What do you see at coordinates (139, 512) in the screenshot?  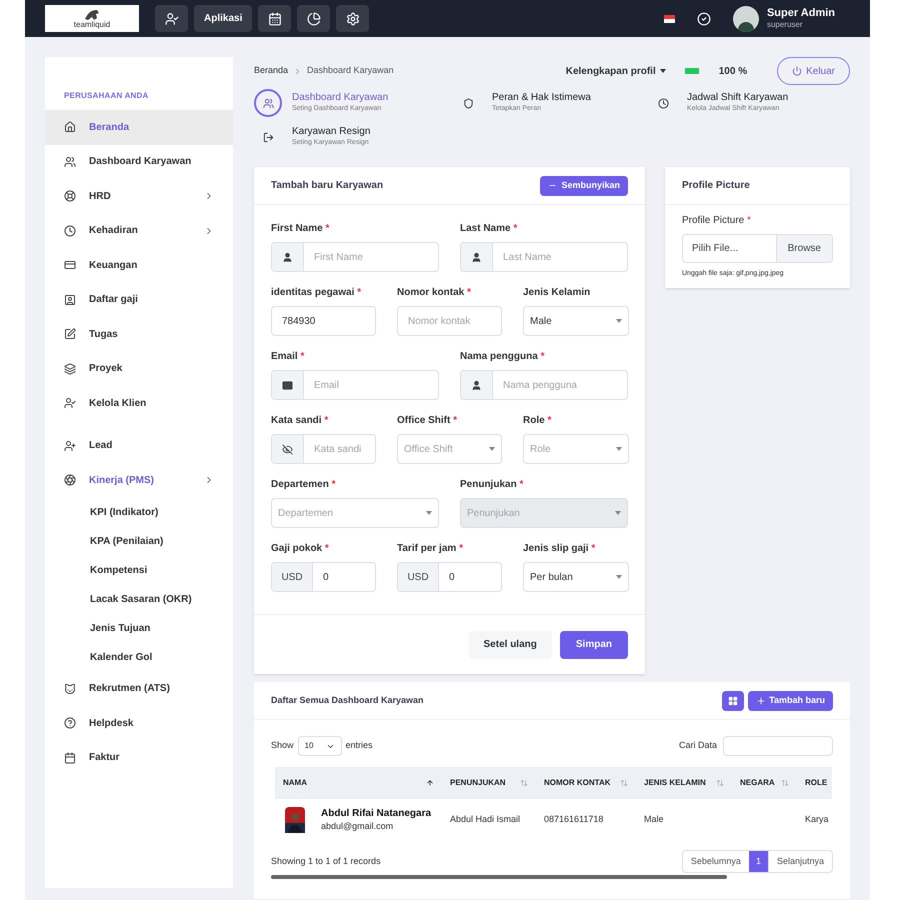 I see `submenu-item: KPI (Indikator)` at bounding box center [139, 512].